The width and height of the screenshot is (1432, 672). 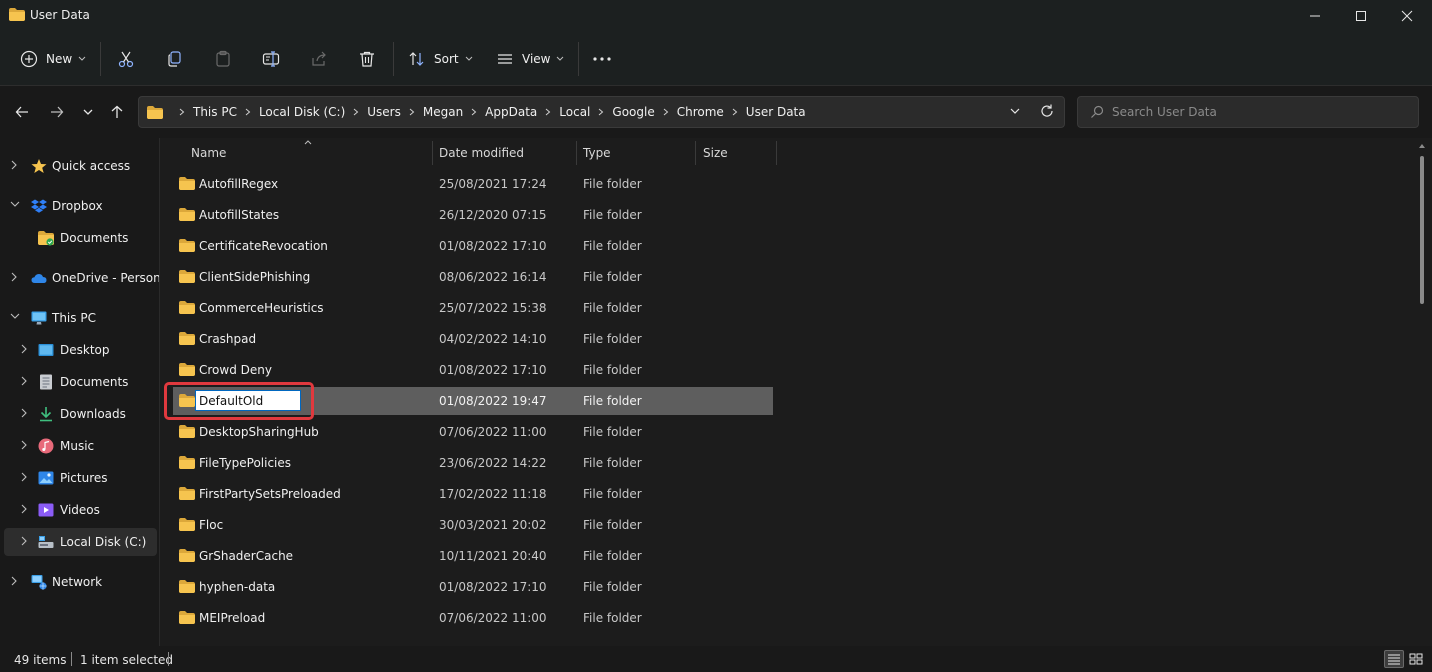 What do you see at coordinates (126, 59) in the screenshot?
I see `cut-button` at bounding box center [126, 59].